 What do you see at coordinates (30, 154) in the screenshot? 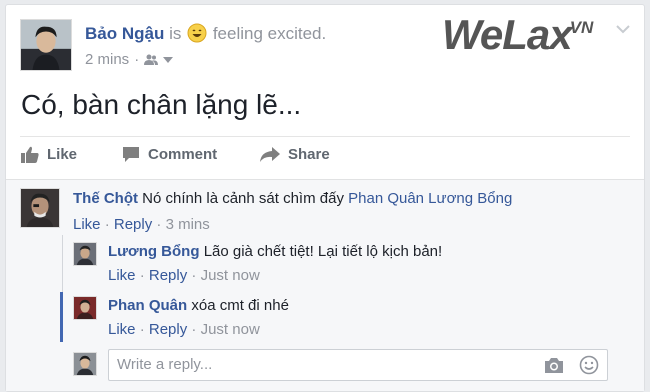
I see `thumbs-up-icon` at bounding box center [30, 154].